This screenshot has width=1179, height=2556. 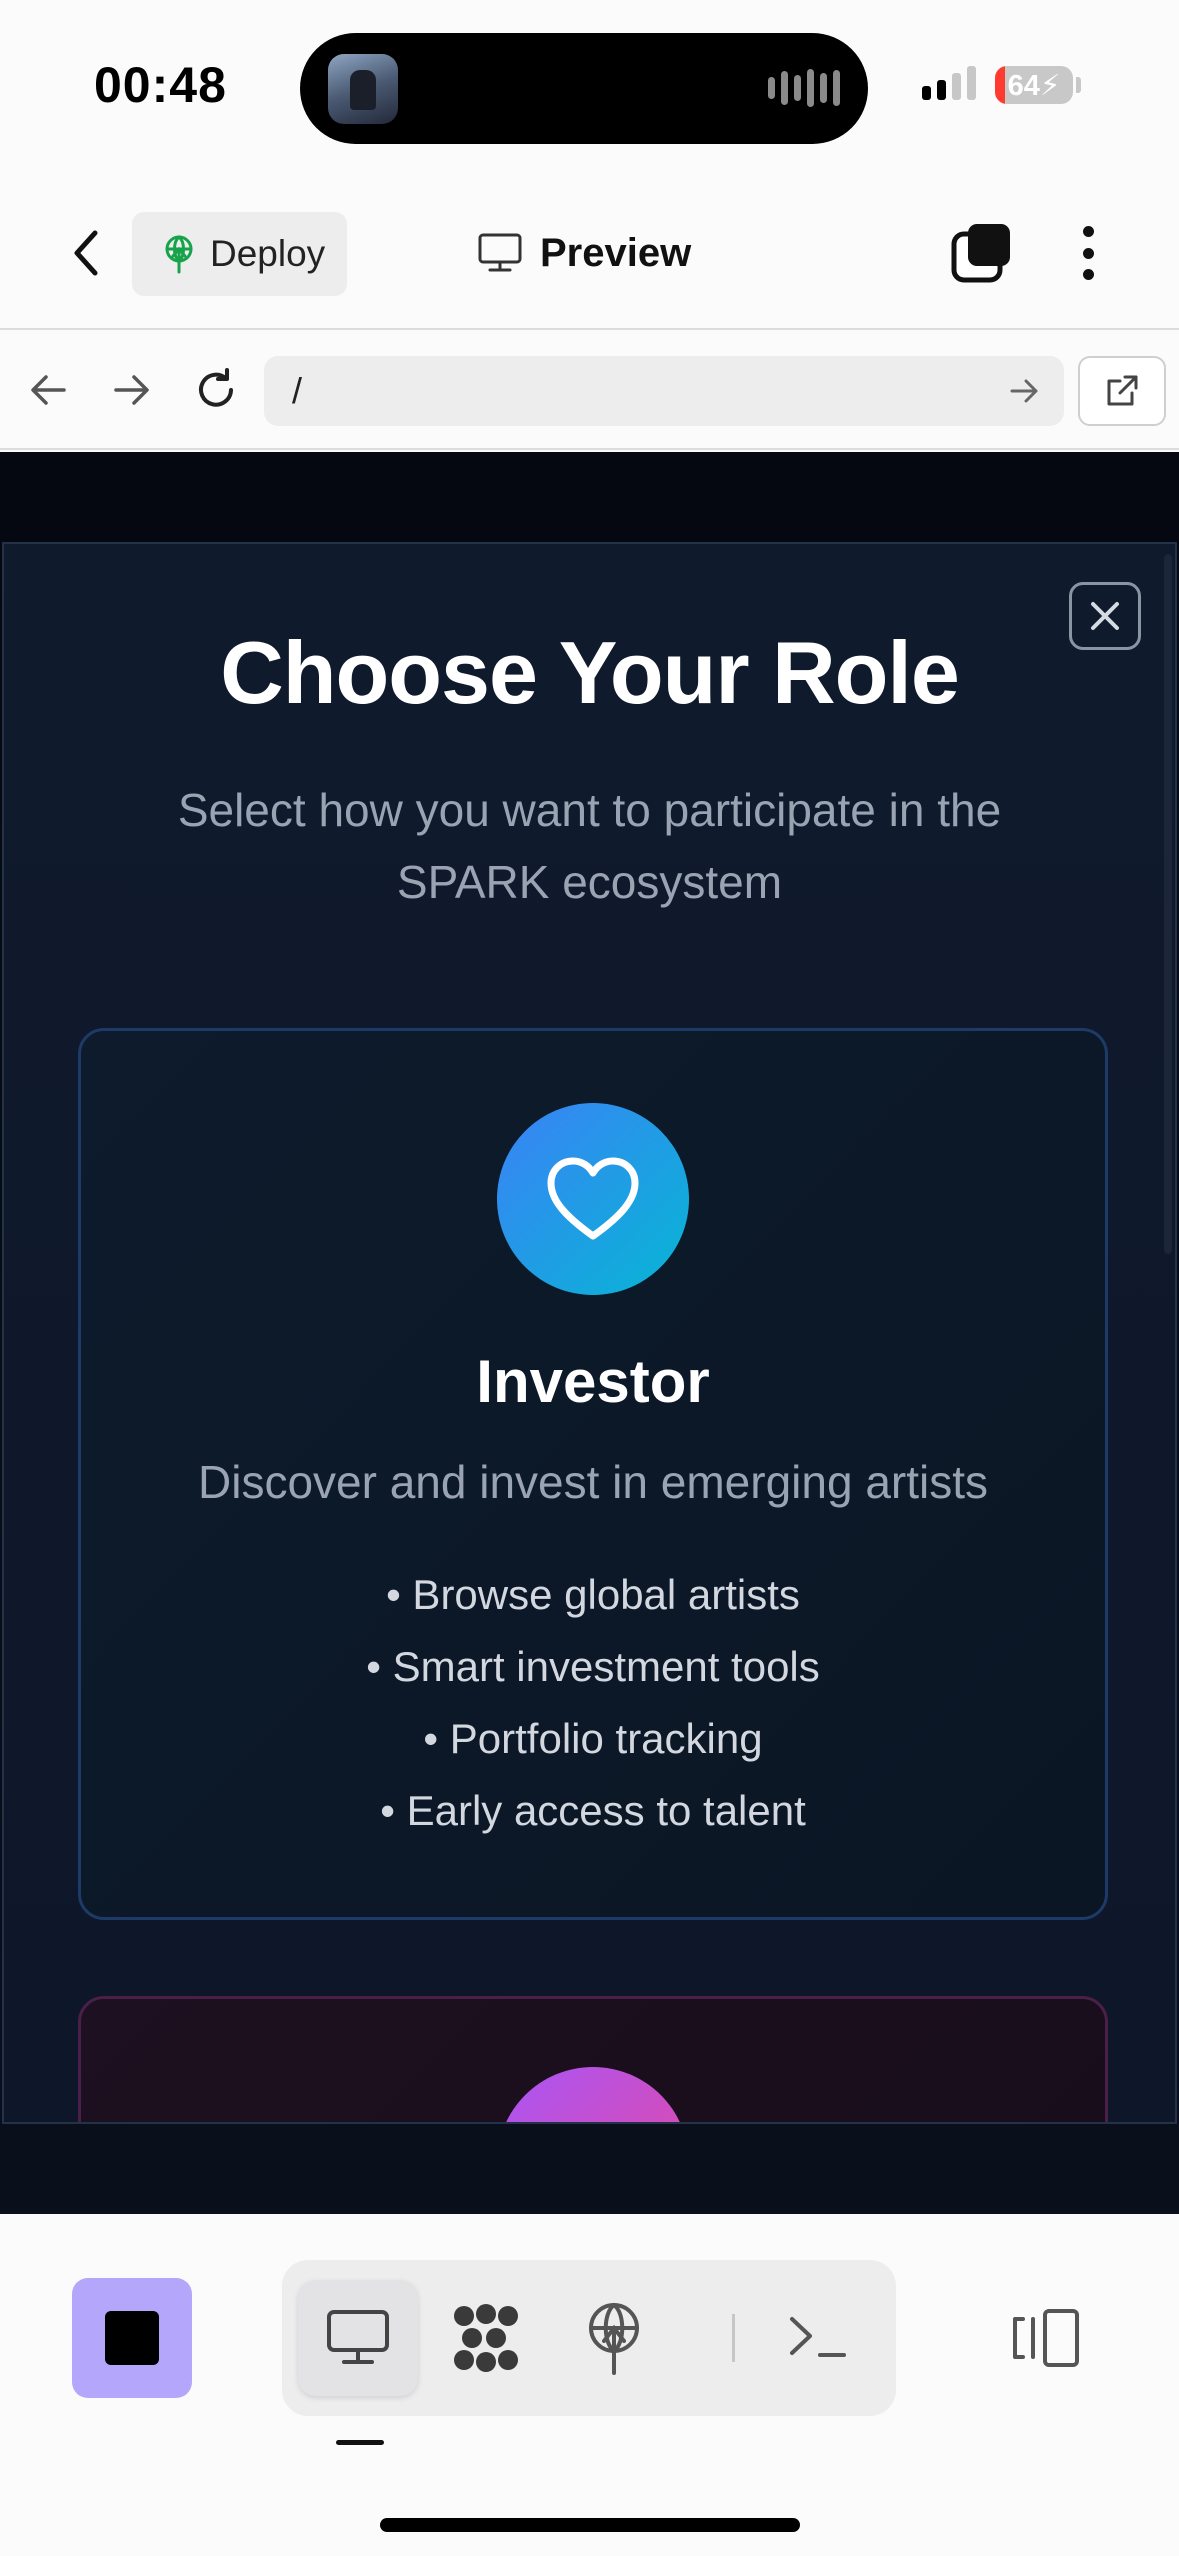 What do you see at coordinates (804, 88) in the screenshot?
I see `audio-waveform-icon` at bounding box center [804, 88].